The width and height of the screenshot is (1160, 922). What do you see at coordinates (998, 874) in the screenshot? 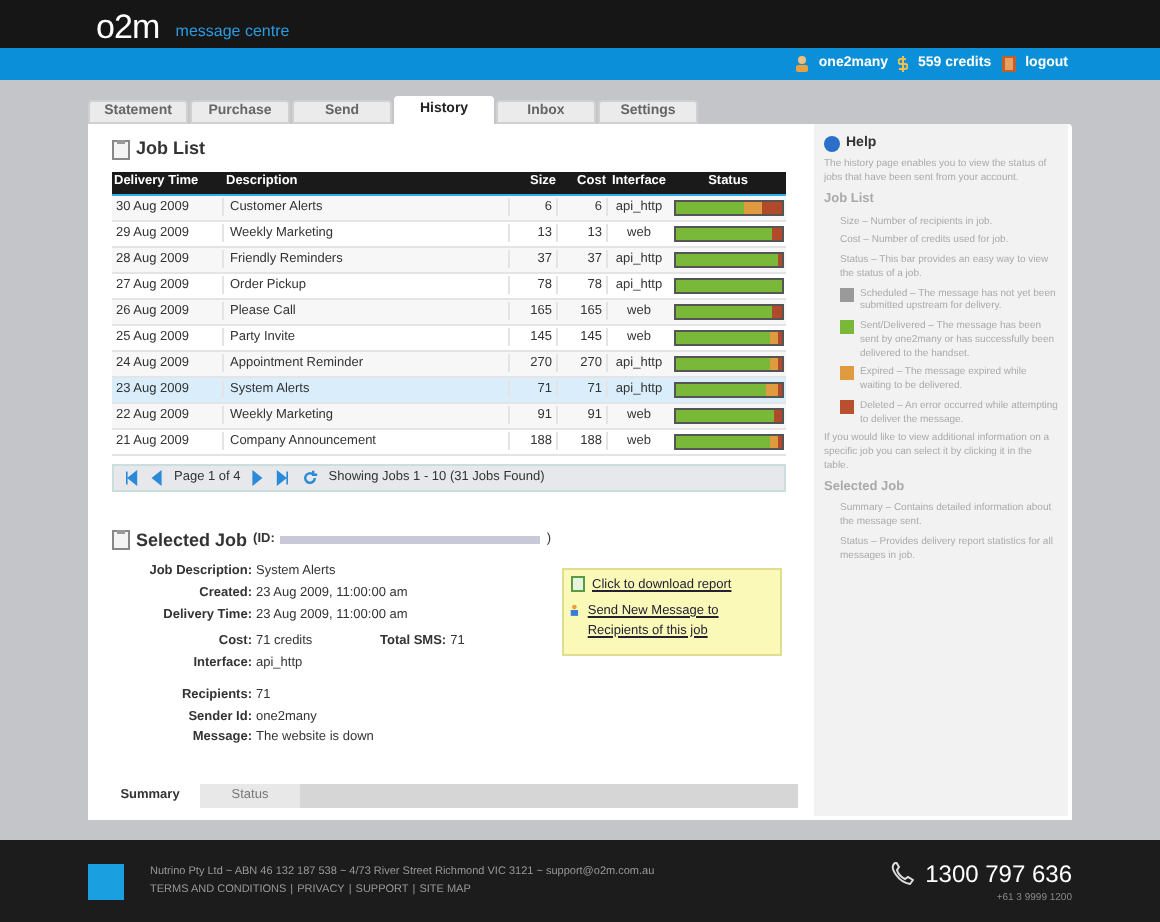
I see `phone-number: 1300 797 636` at bounding box center [998, 874].